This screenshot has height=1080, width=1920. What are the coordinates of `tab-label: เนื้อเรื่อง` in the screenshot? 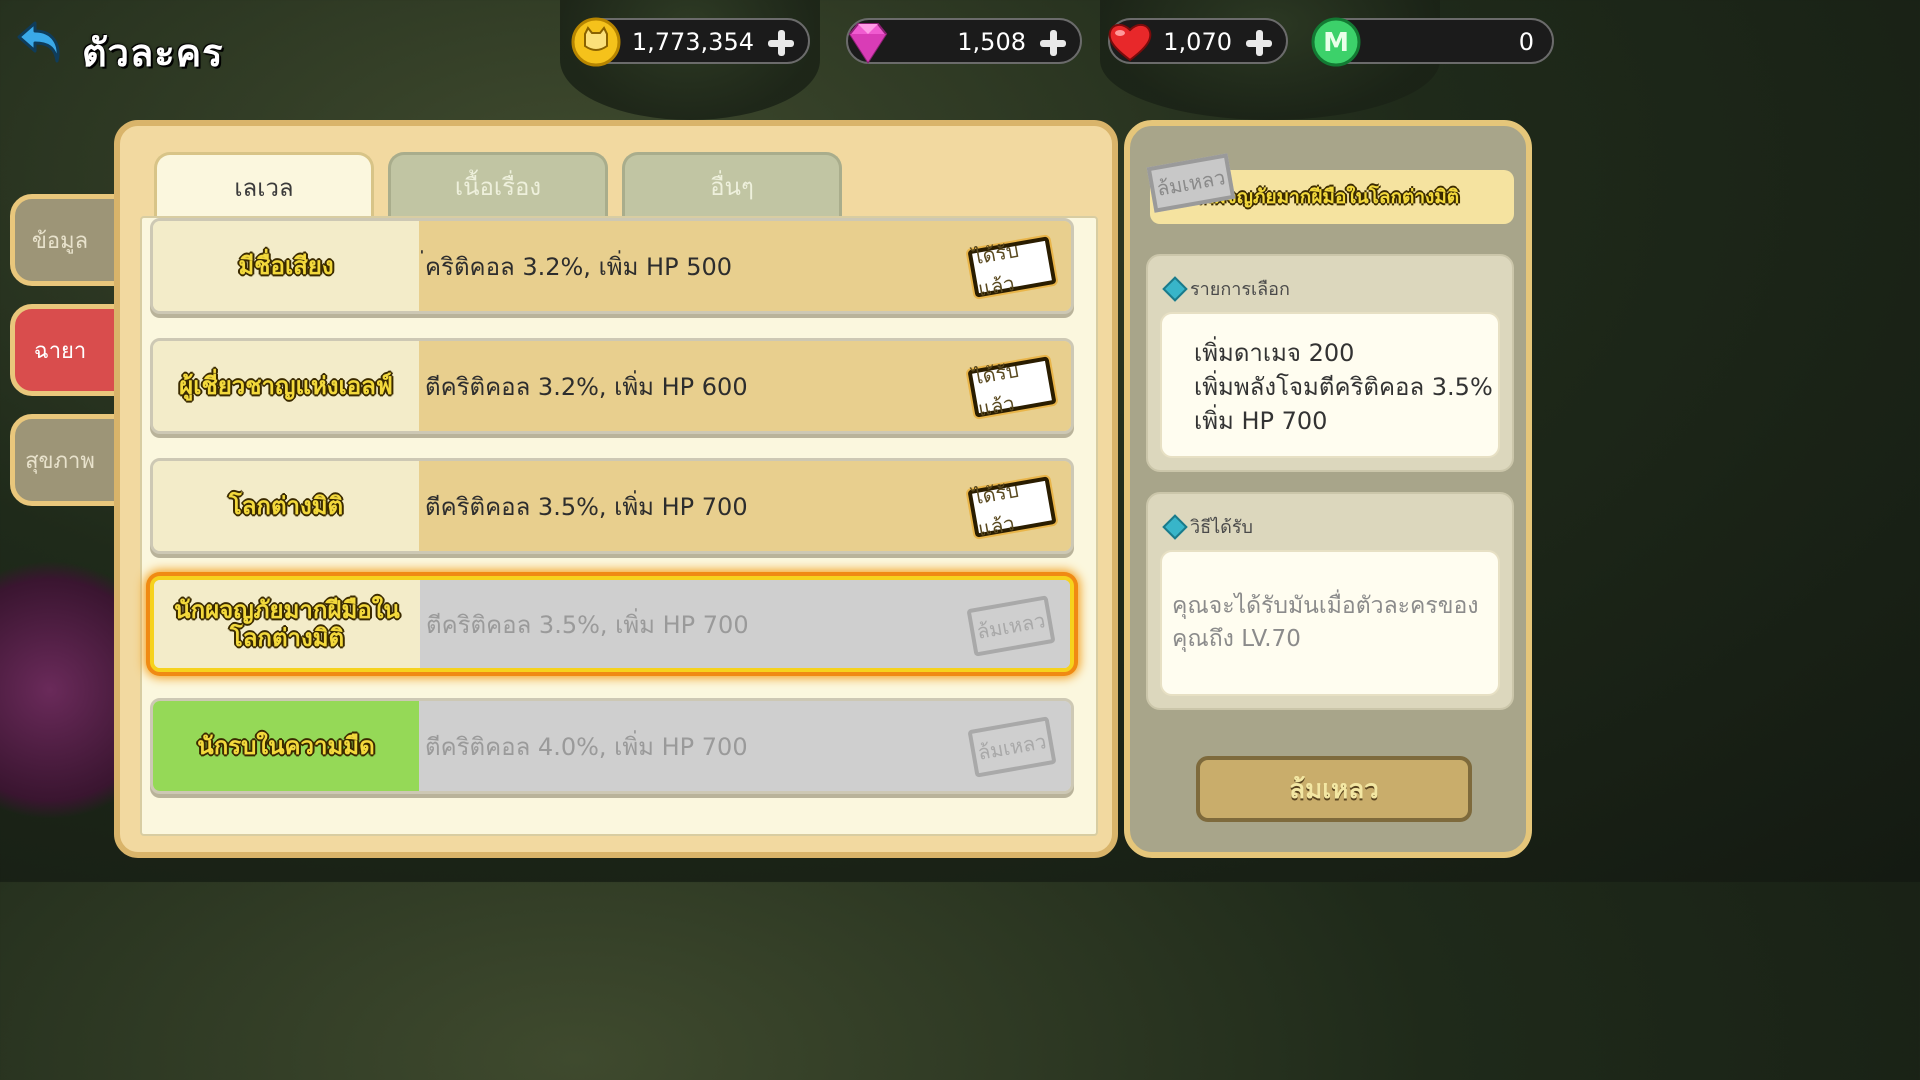 It's located at (498, 187).